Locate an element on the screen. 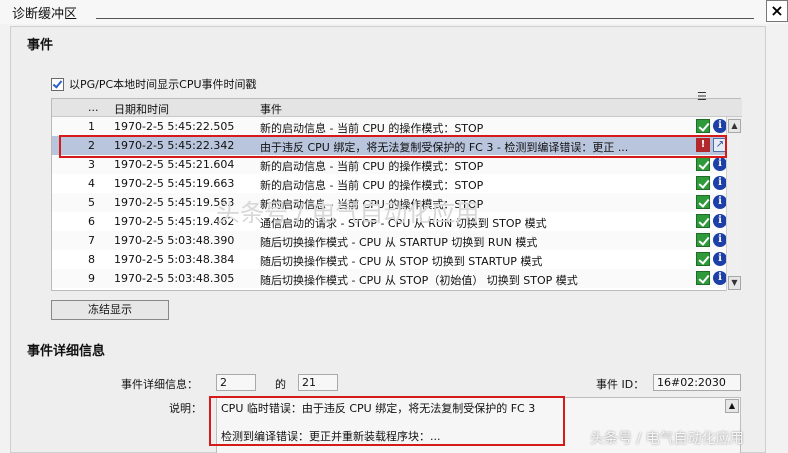  description-label: 说明： is located at coordinates (185, 408).